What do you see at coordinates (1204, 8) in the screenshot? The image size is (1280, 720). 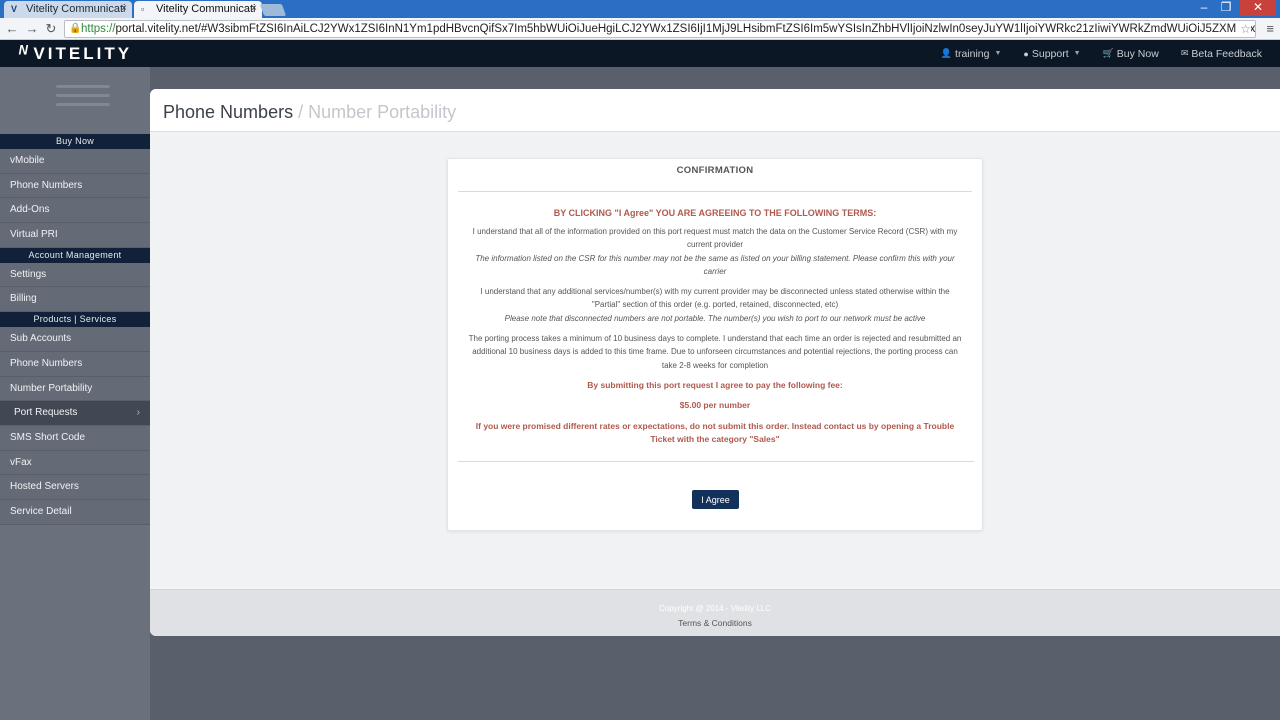 I see `minimize-icon: –` at bounding box center [1204, 8].